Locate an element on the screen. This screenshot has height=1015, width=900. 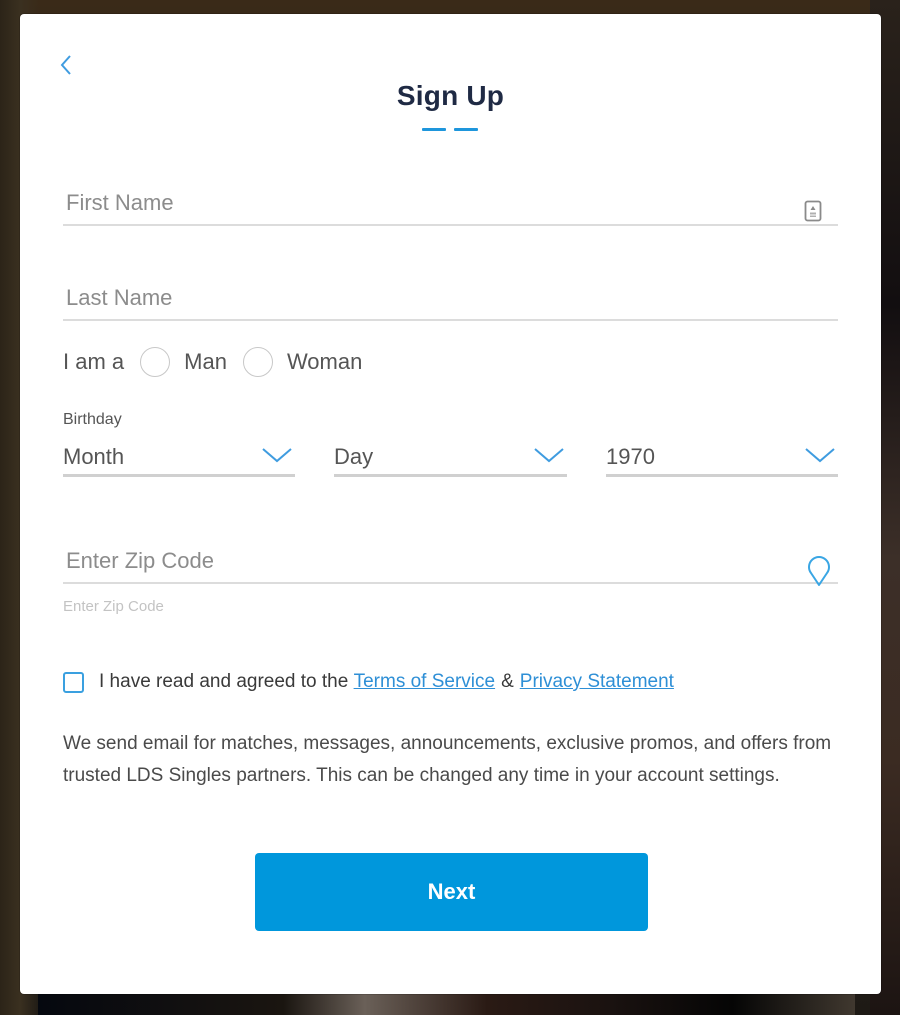
month-select: Month is located at coordinates (179, 459).